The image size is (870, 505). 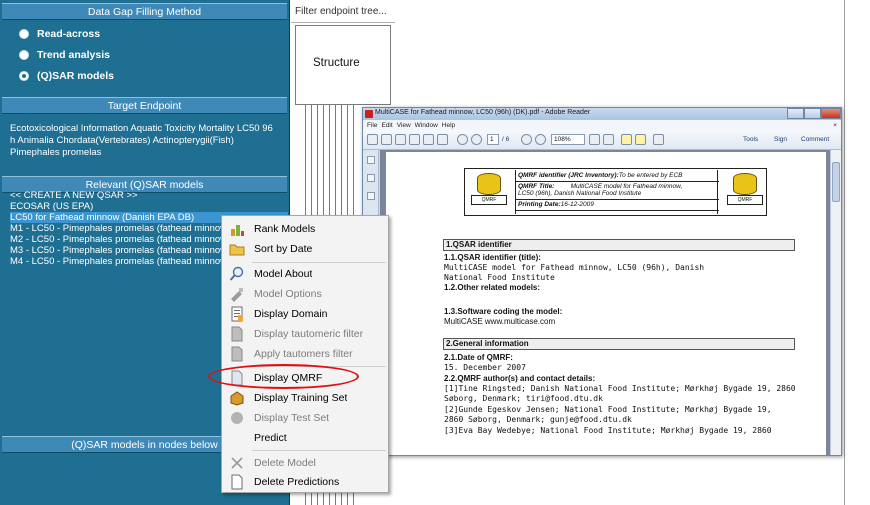 What do you see at coordinates (386, 139) in the screenshot?
I see `open-icon` at bounding box center [386, 139].